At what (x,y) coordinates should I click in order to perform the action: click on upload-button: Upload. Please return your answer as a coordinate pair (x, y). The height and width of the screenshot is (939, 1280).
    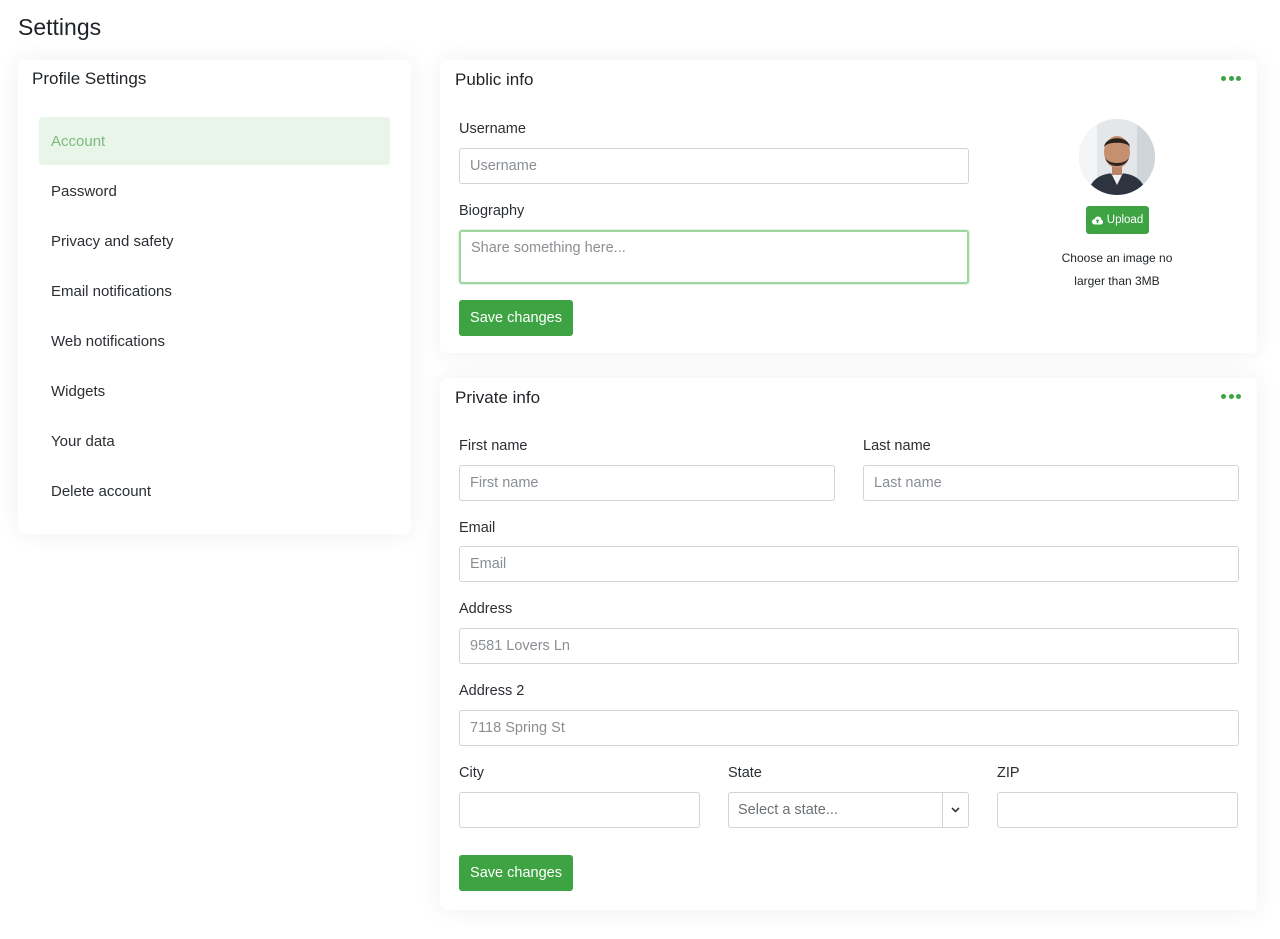
    Looking at the image, I should click on (1117, 220).